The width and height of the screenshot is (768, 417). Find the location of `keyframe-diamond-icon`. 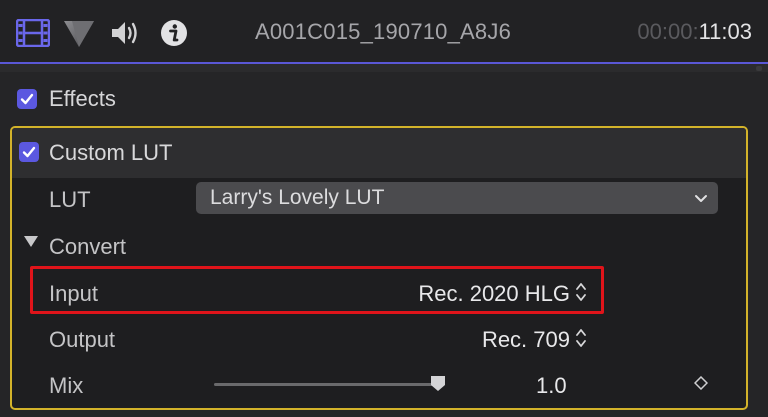

keyframe-diamond-icon is located at coordinates (701, 383).